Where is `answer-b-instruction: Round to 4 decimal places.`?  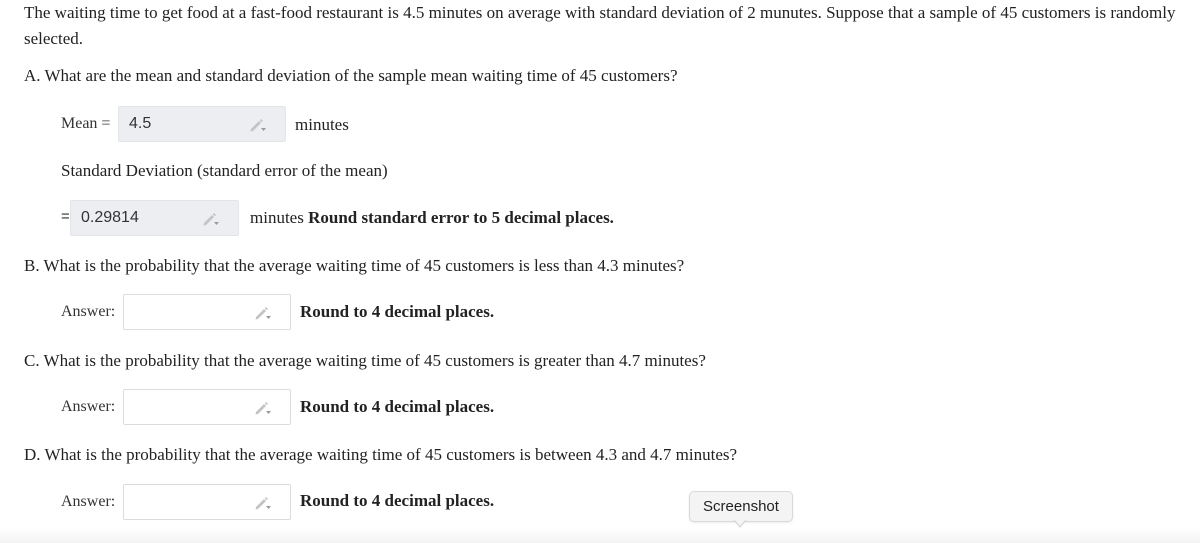 answer-b-instruction: Round to 4 decimal places. is located at coordinates (397, 311).